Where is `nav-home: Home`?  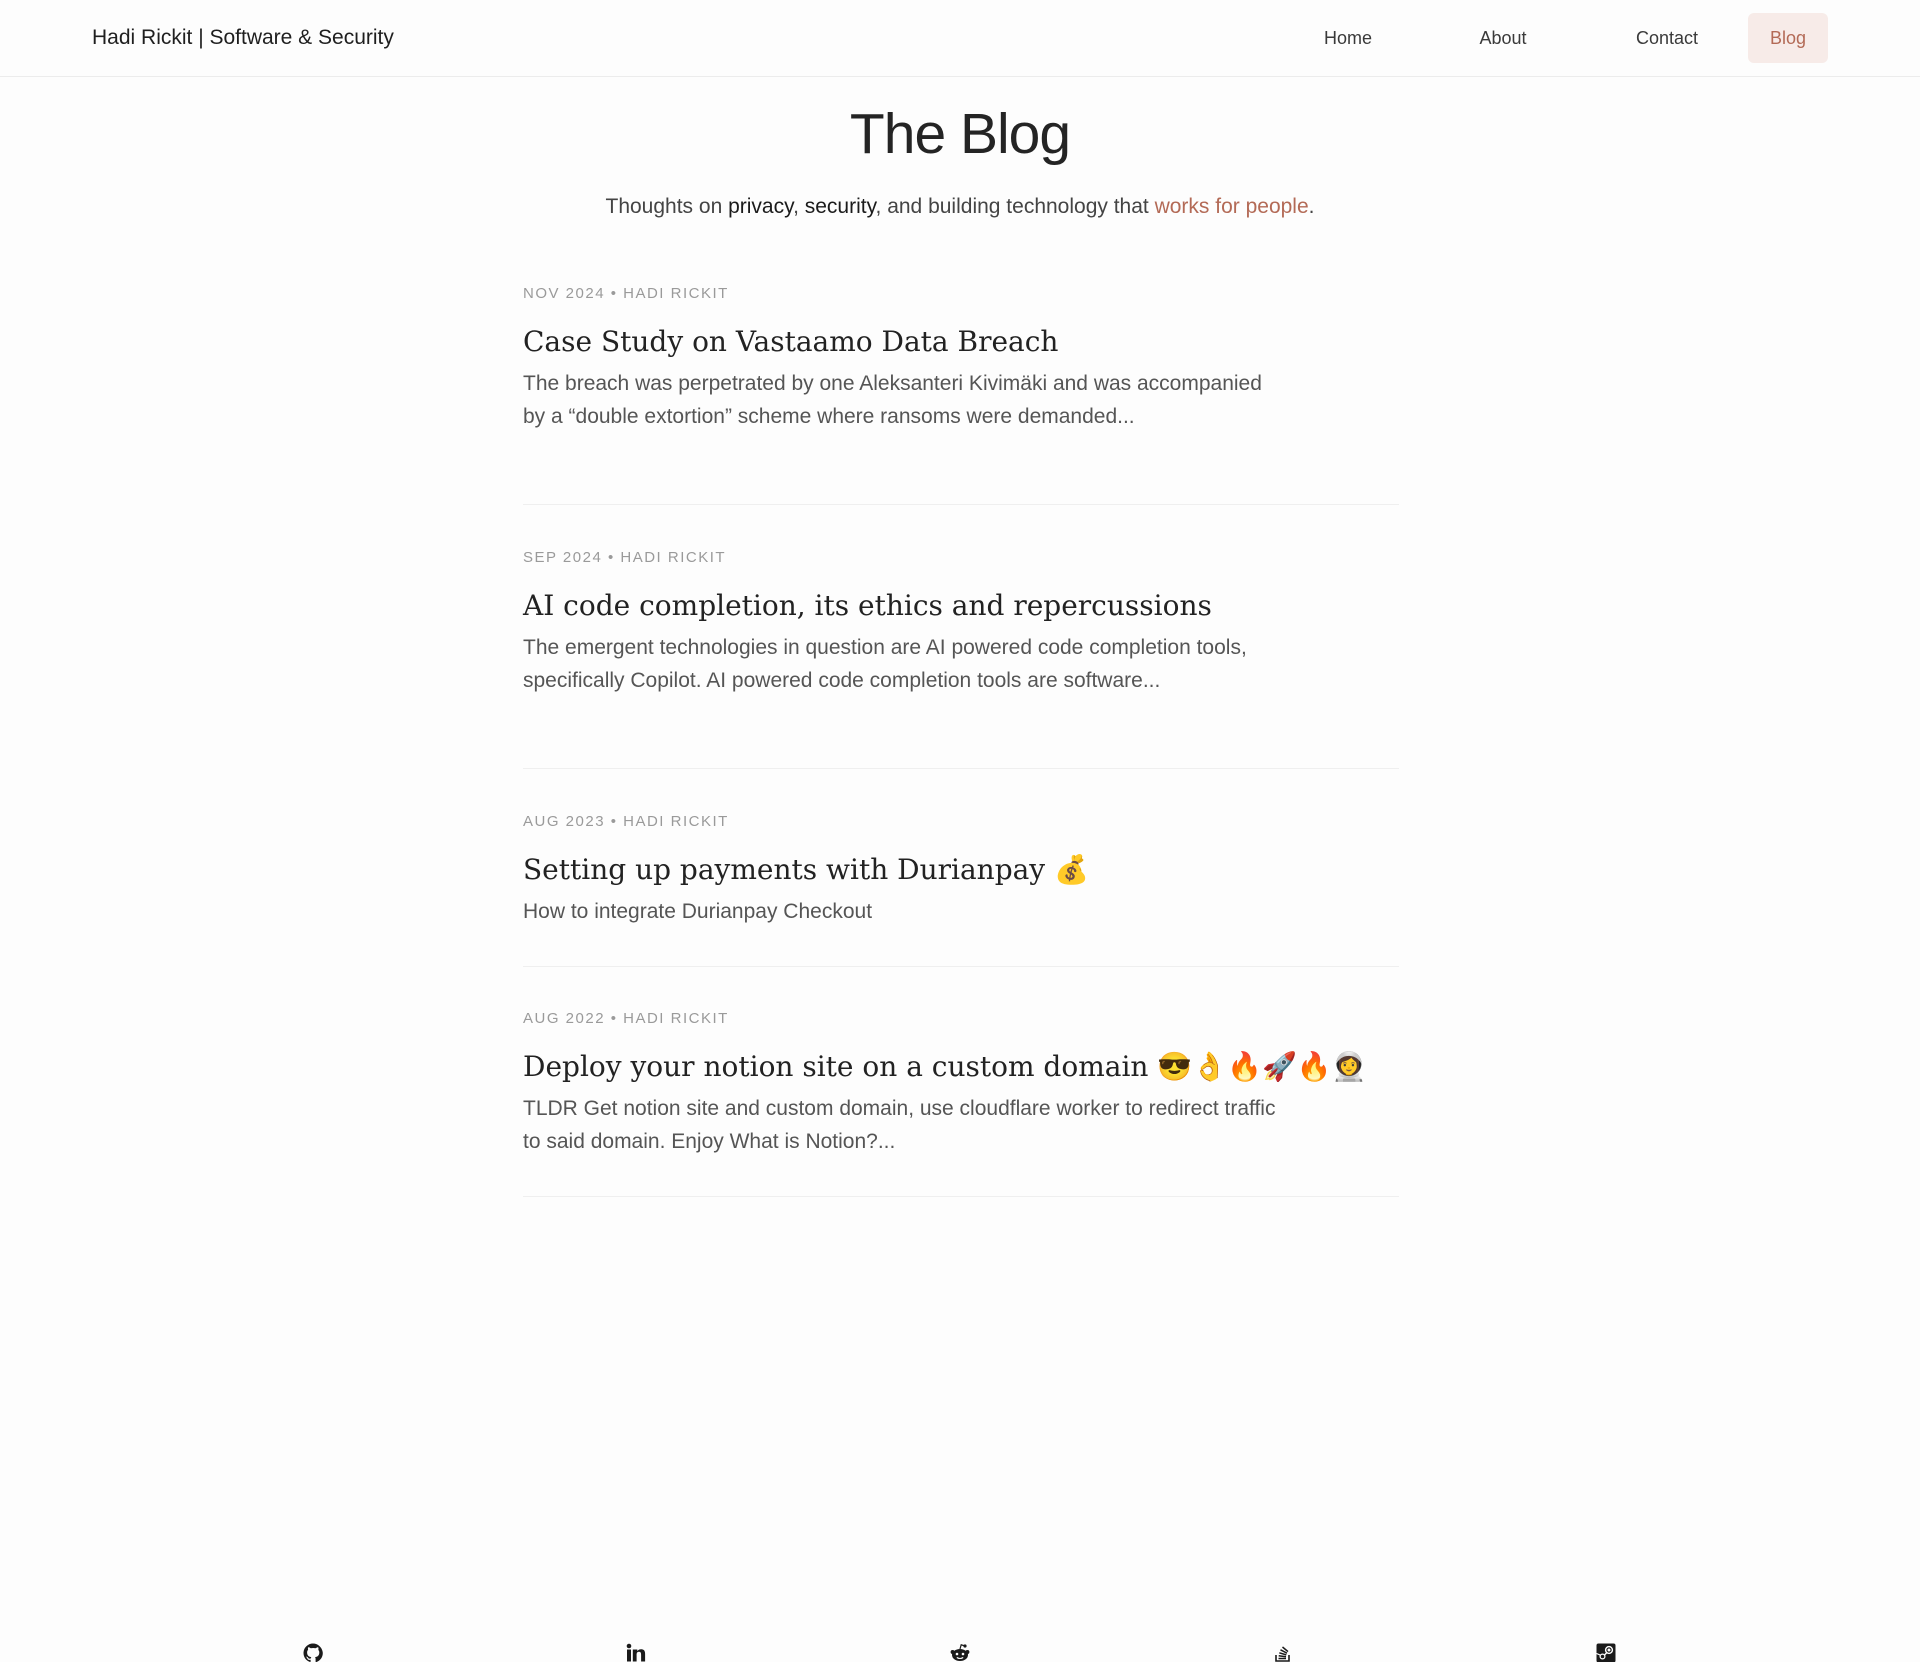 nav-home: Home is located at coordinates (1348, 38).